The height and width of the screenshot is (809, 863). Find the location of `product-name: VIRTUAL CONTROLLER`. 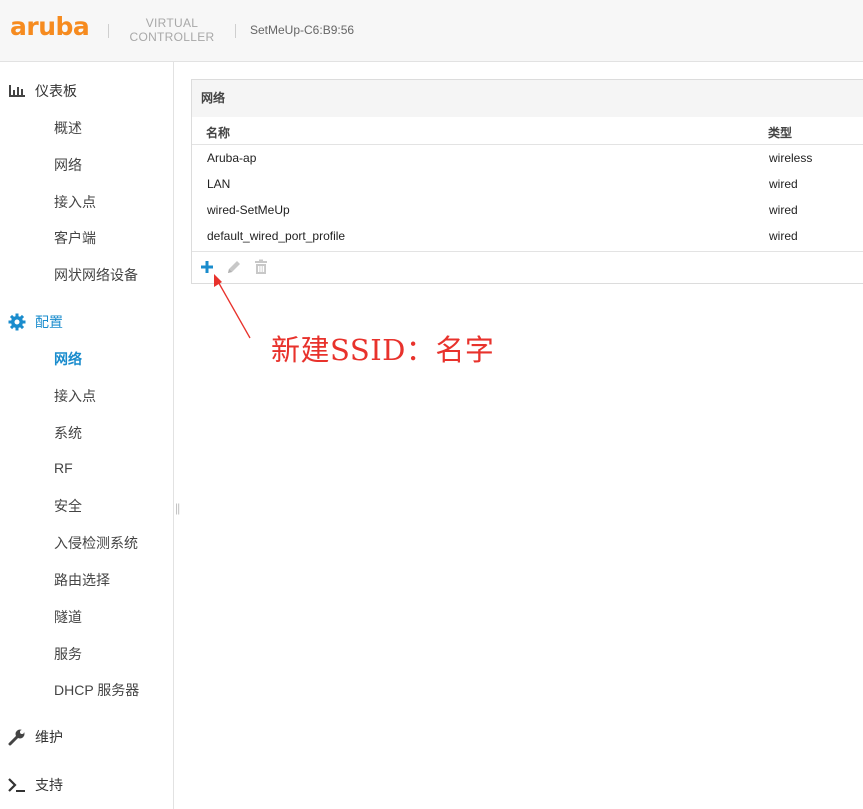

product-name: VIRTUAL CONTROLLER is located at coordinates (172, 30).